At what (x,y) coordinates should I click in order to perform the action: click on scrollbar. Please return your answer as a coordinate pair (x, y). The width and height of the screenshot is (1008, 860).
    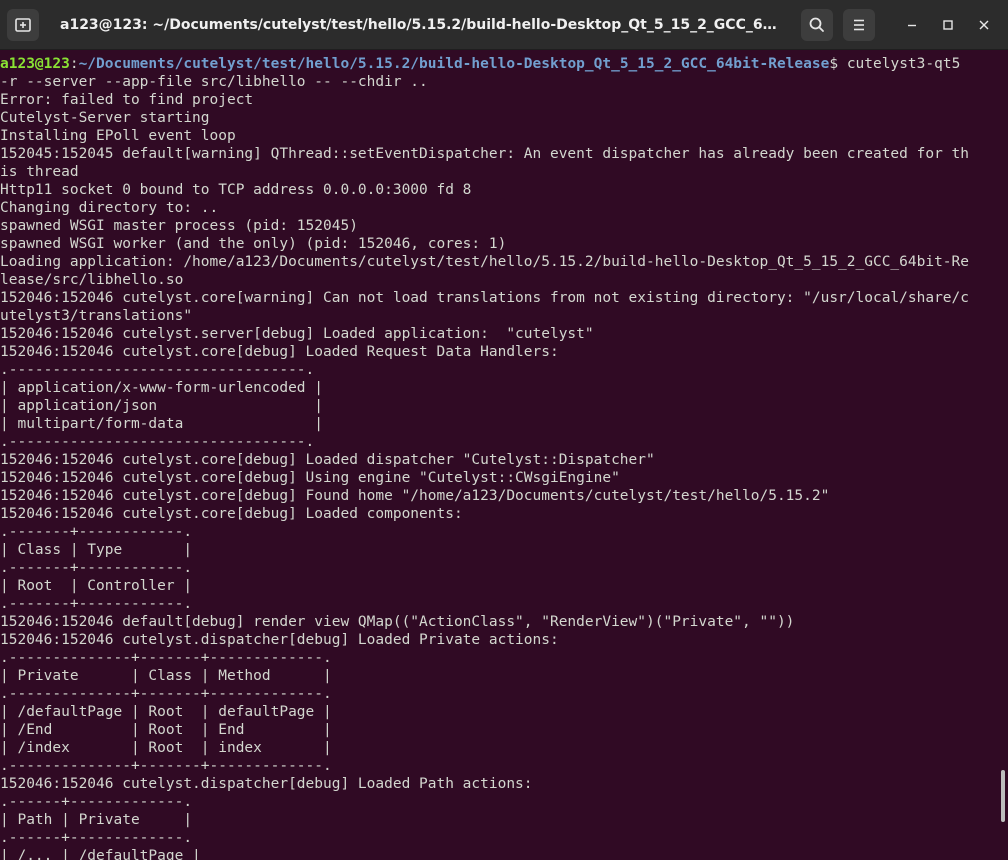
    Looking at the image, I should click on (1002, 455).